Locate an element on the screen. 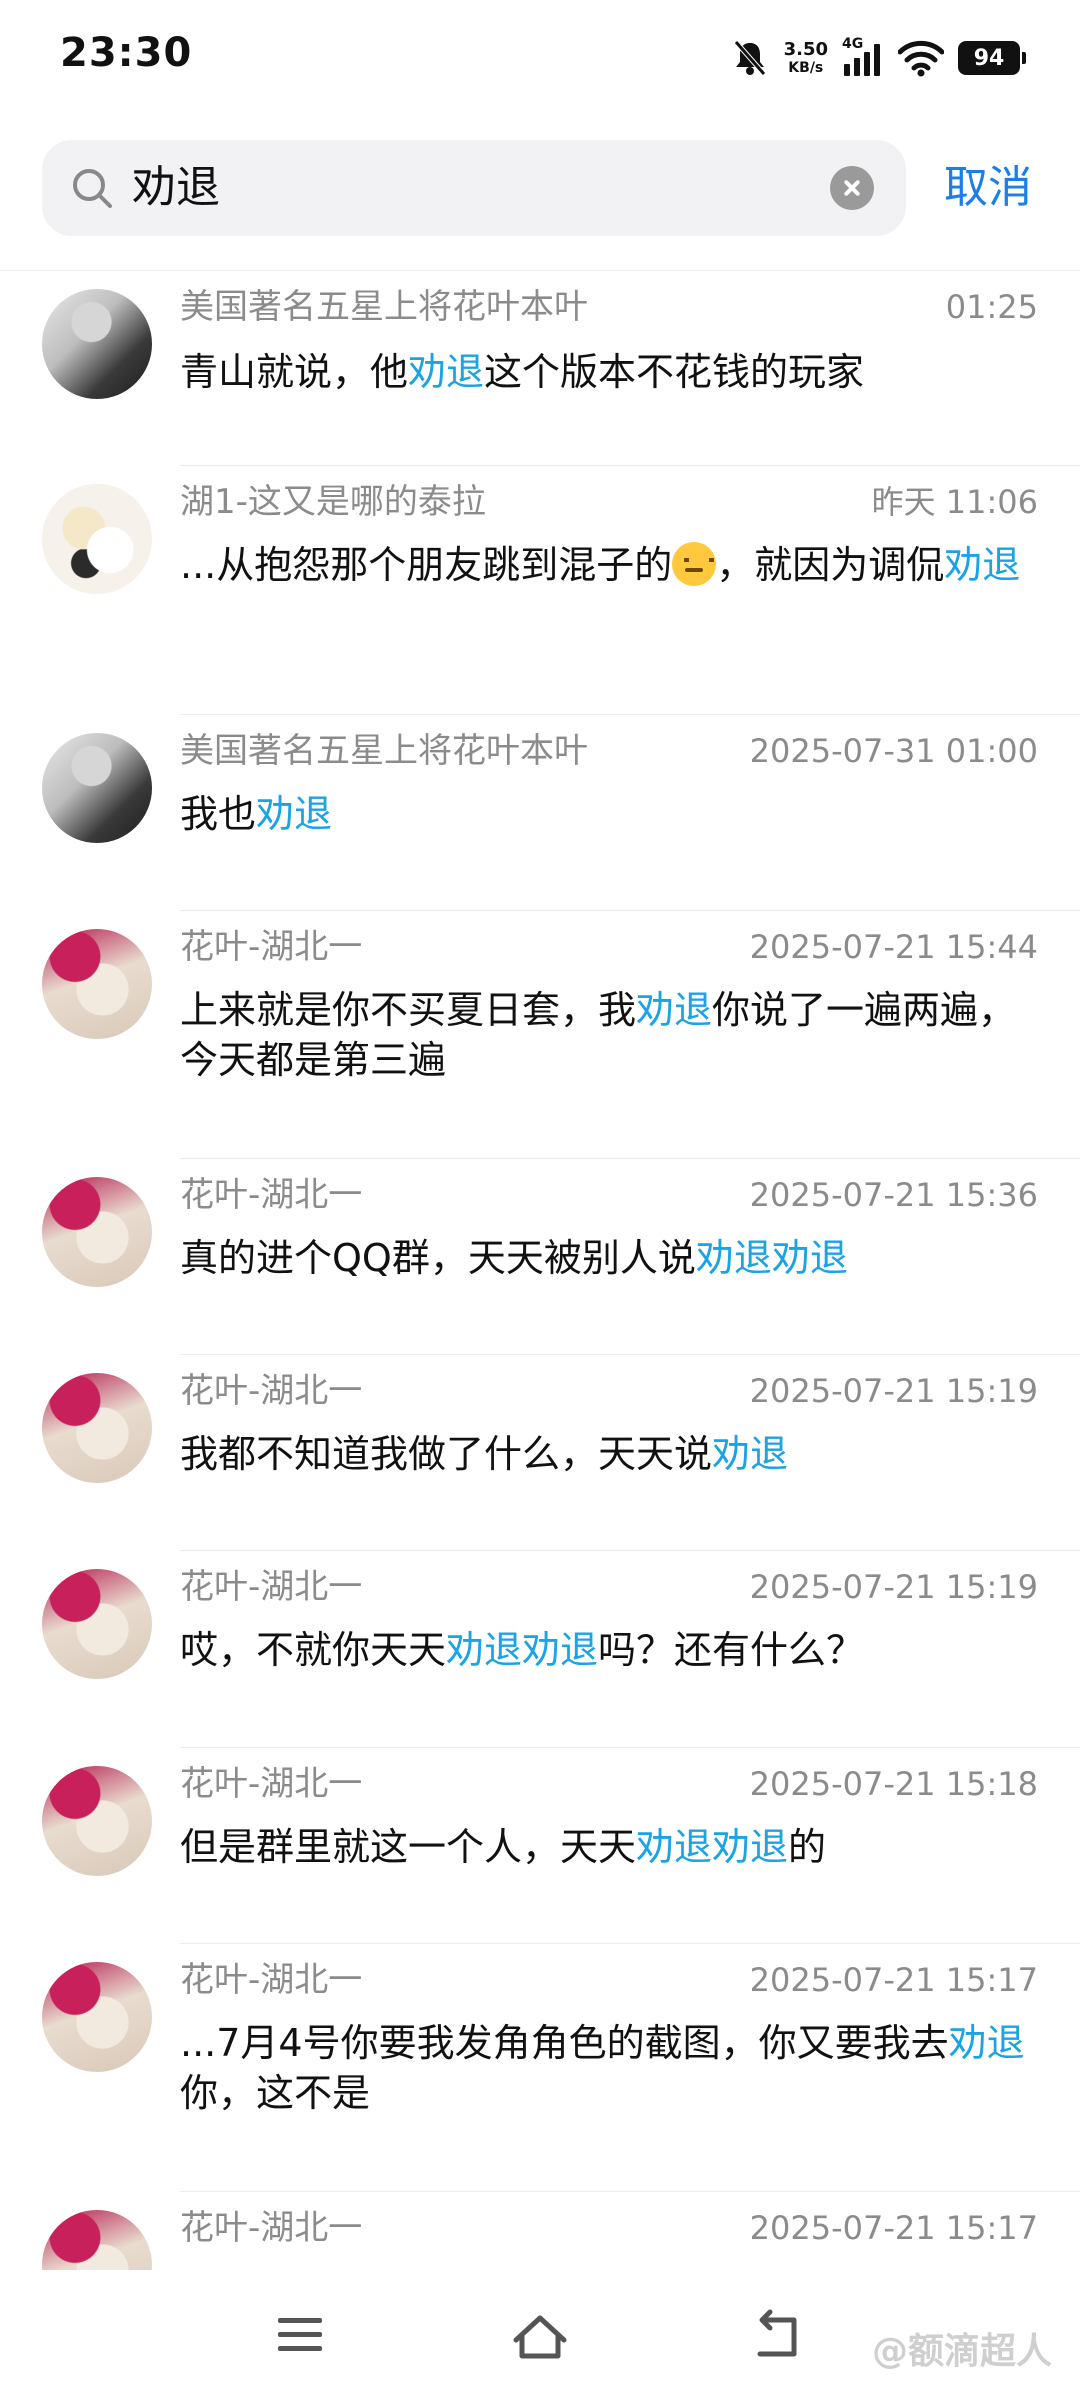  message-text: 哎，不就你天天劝退劝退吗？还有什么？ is located at coordinates (522, 1650).